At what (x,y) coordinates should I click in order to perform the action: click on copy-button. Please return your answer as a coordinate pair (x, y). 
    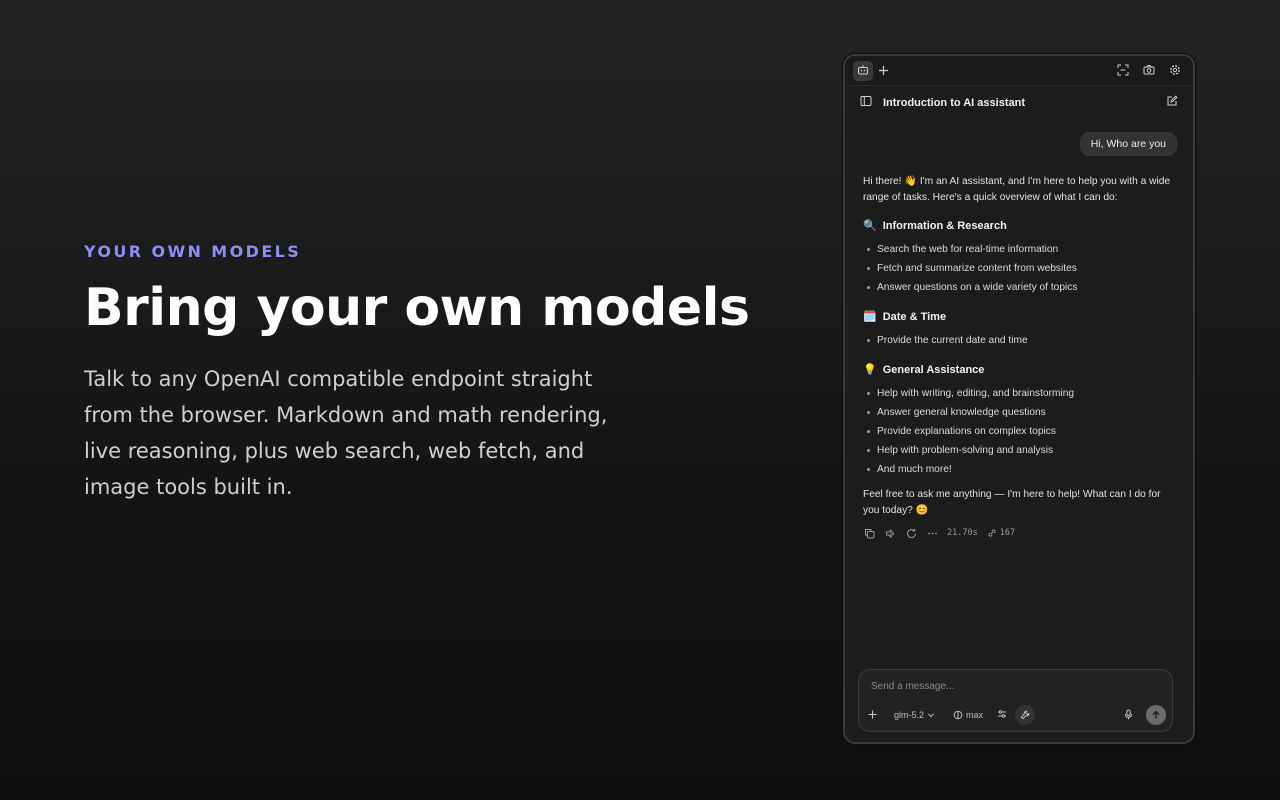
    Looking at the image, I should click on (869, 533).